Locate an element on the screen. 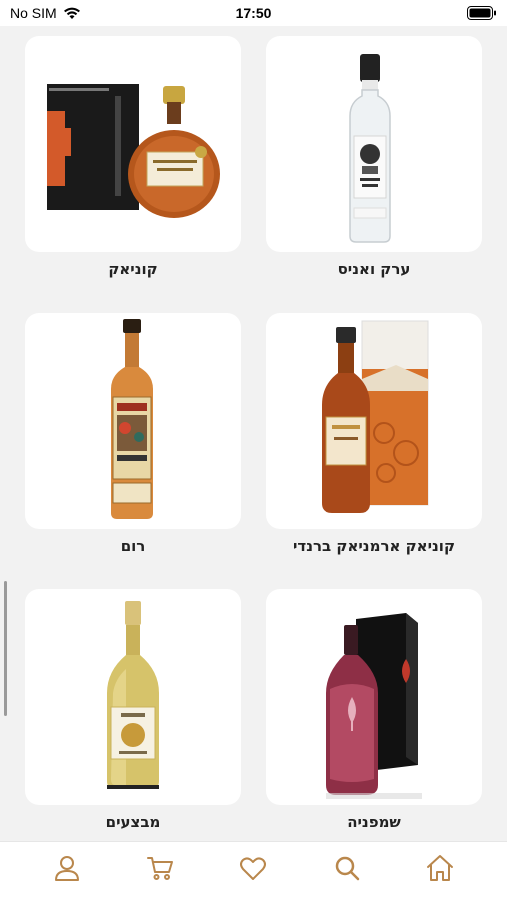 The width and height of the screenshot is (507, 900). arak-bottle-image is located at coordinates (370, 148).